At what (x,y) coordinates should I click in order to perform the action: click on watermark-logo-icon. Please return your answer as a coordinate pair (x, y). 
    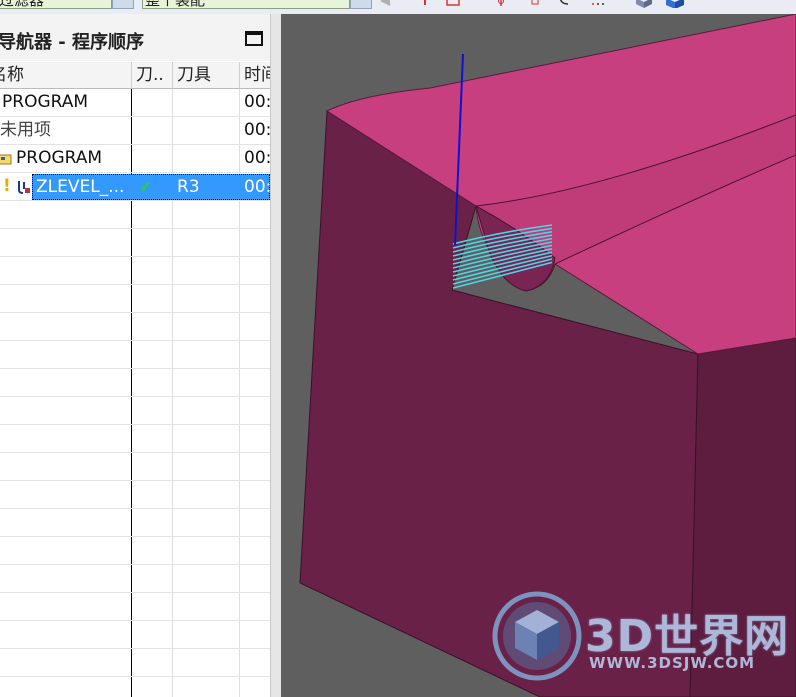
    Looking at the image, I should click on (537, 636).